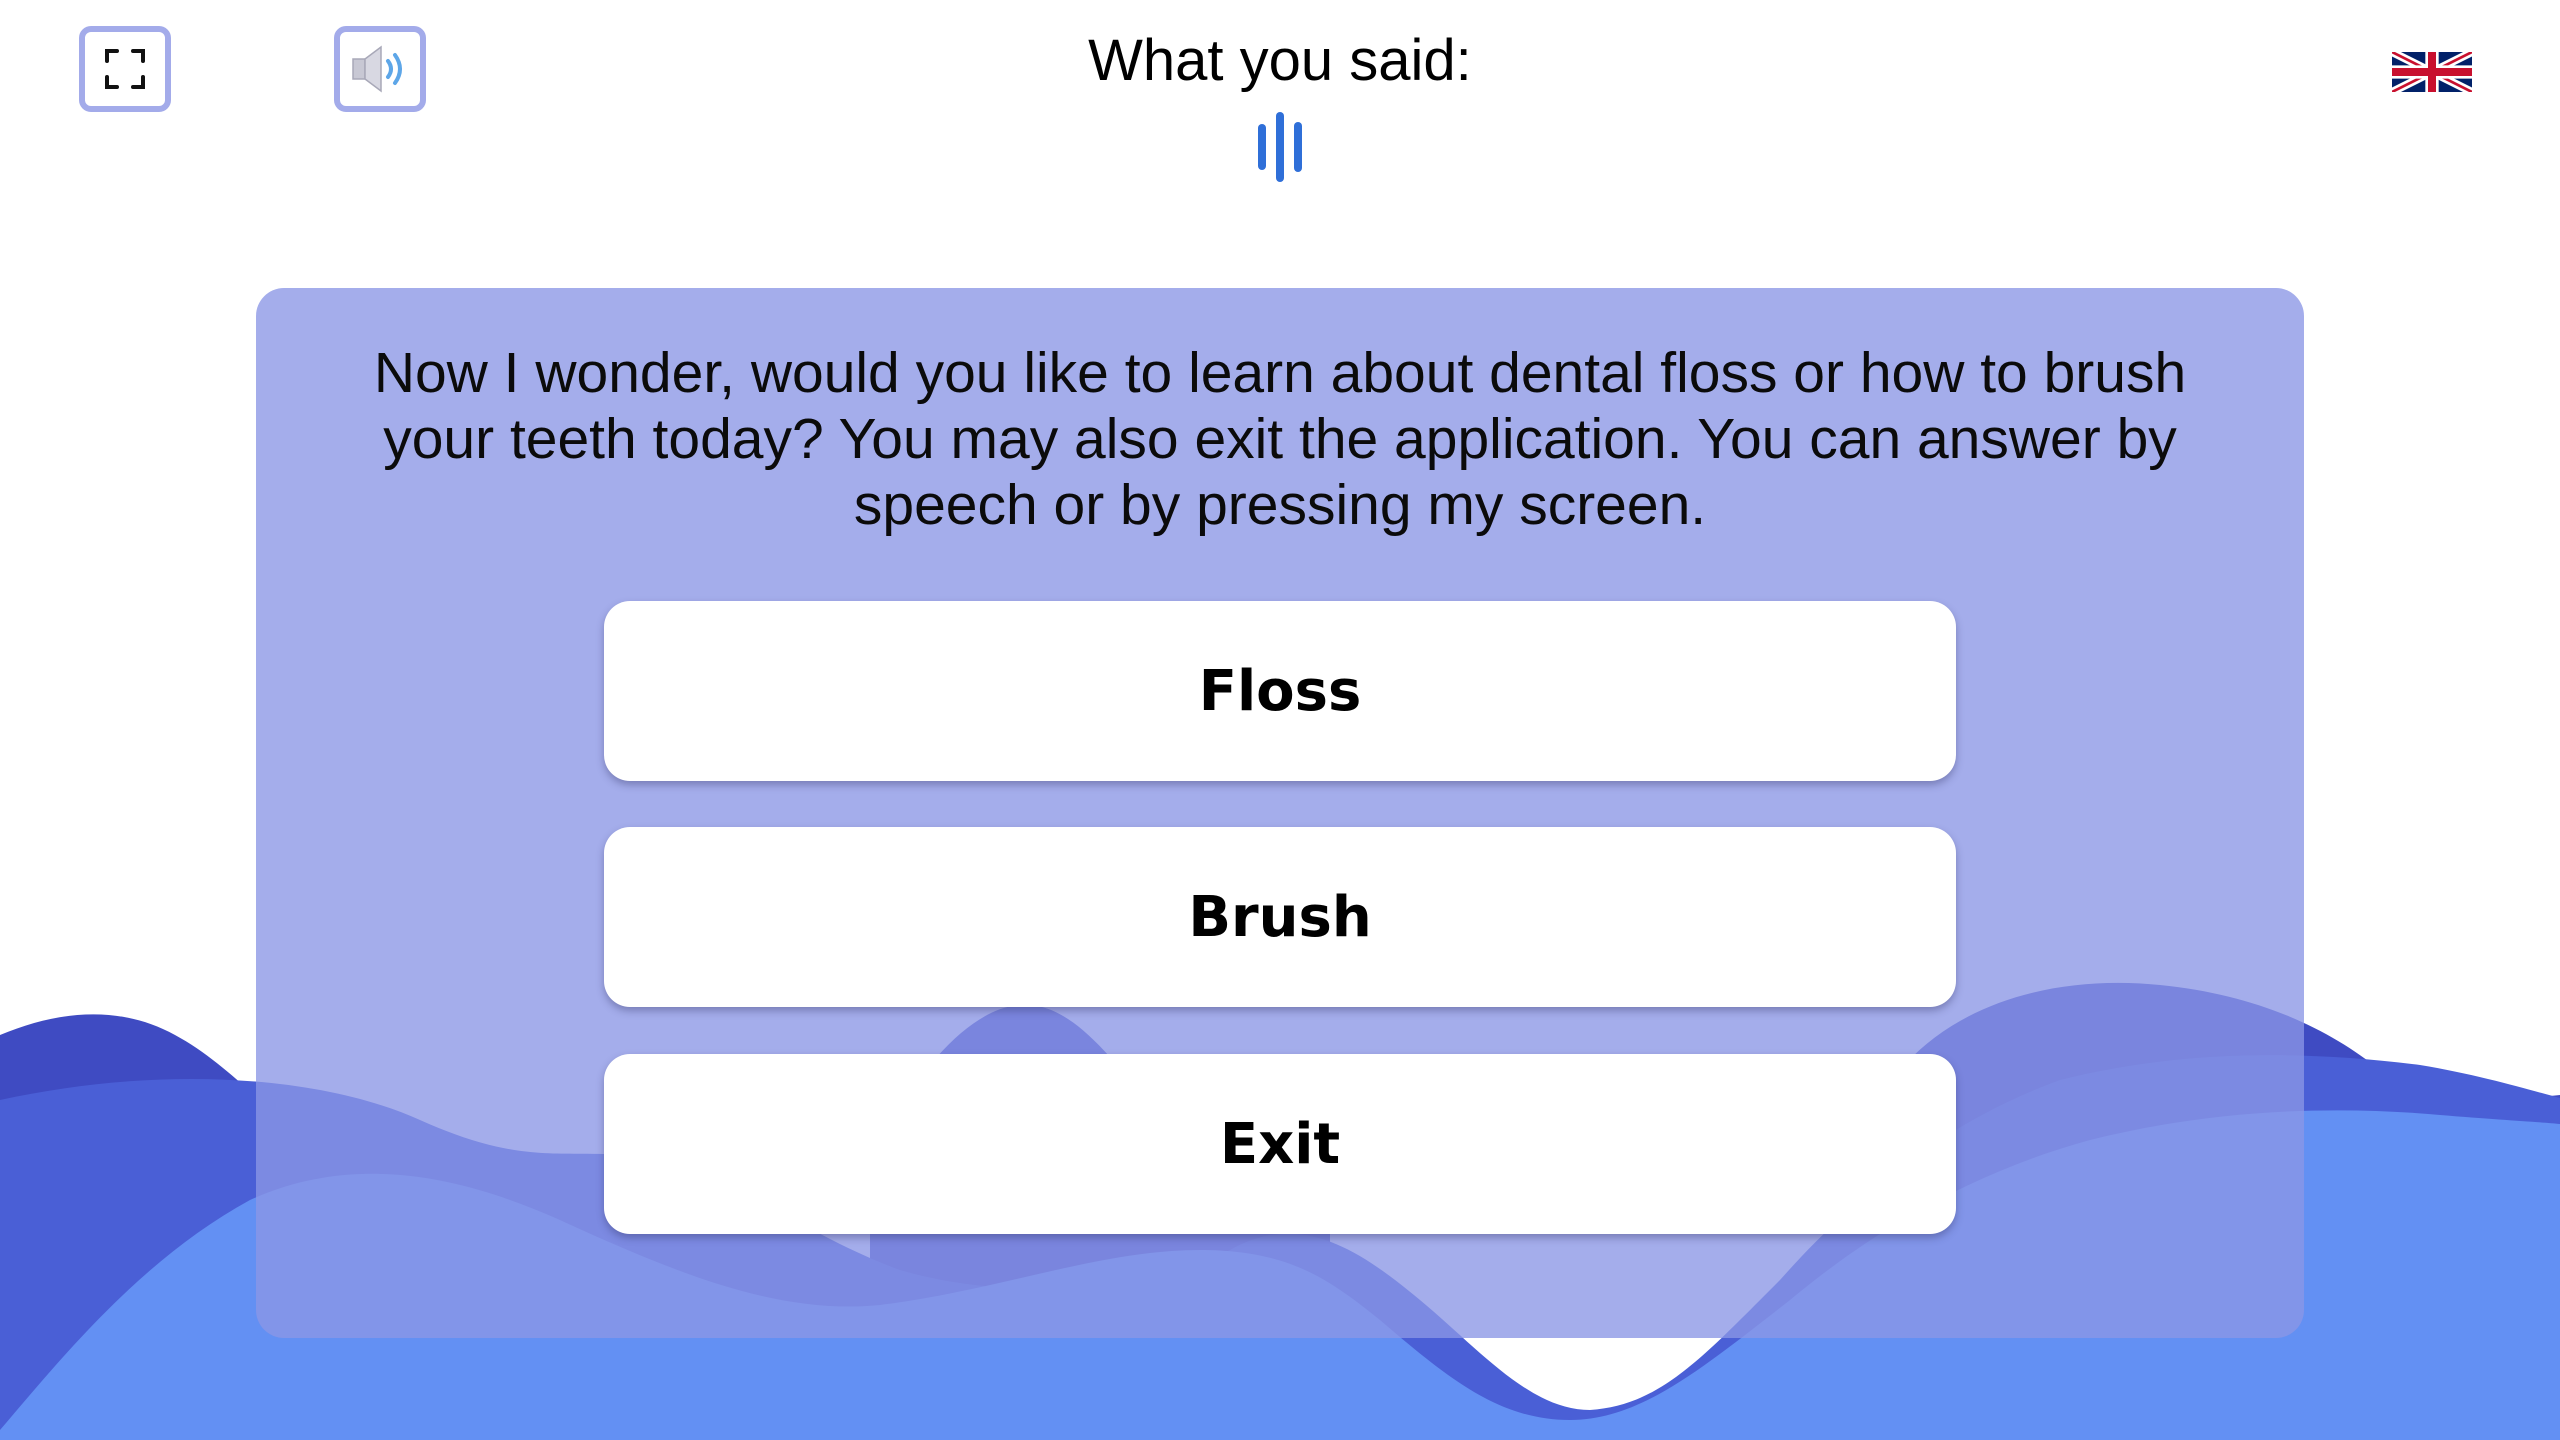  What do you see at coordinates (1280, 1144) in the screenshot?
I see `exit-button: Exit` at bounding box center [1280, 1144].